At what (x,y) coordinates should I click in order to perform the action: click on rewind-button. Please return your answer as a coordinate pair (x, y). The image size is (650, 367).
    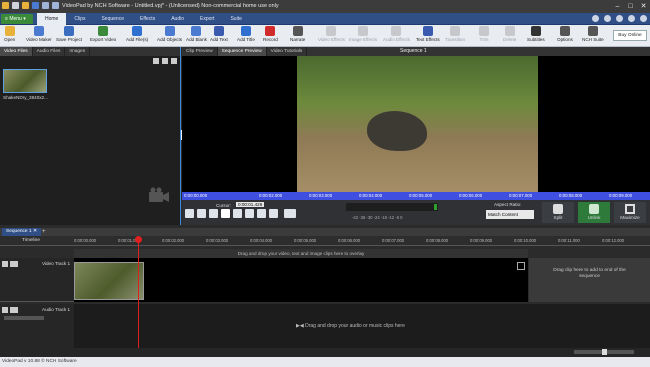
    Looking at the image, I should click on (213, 213).